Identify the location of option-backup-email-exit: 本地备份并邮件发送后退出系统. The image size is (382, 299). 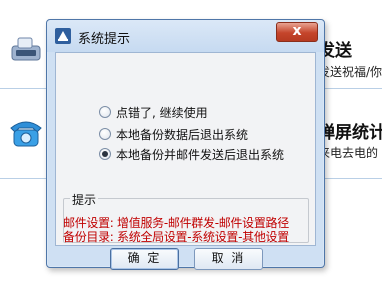
(191, 154).